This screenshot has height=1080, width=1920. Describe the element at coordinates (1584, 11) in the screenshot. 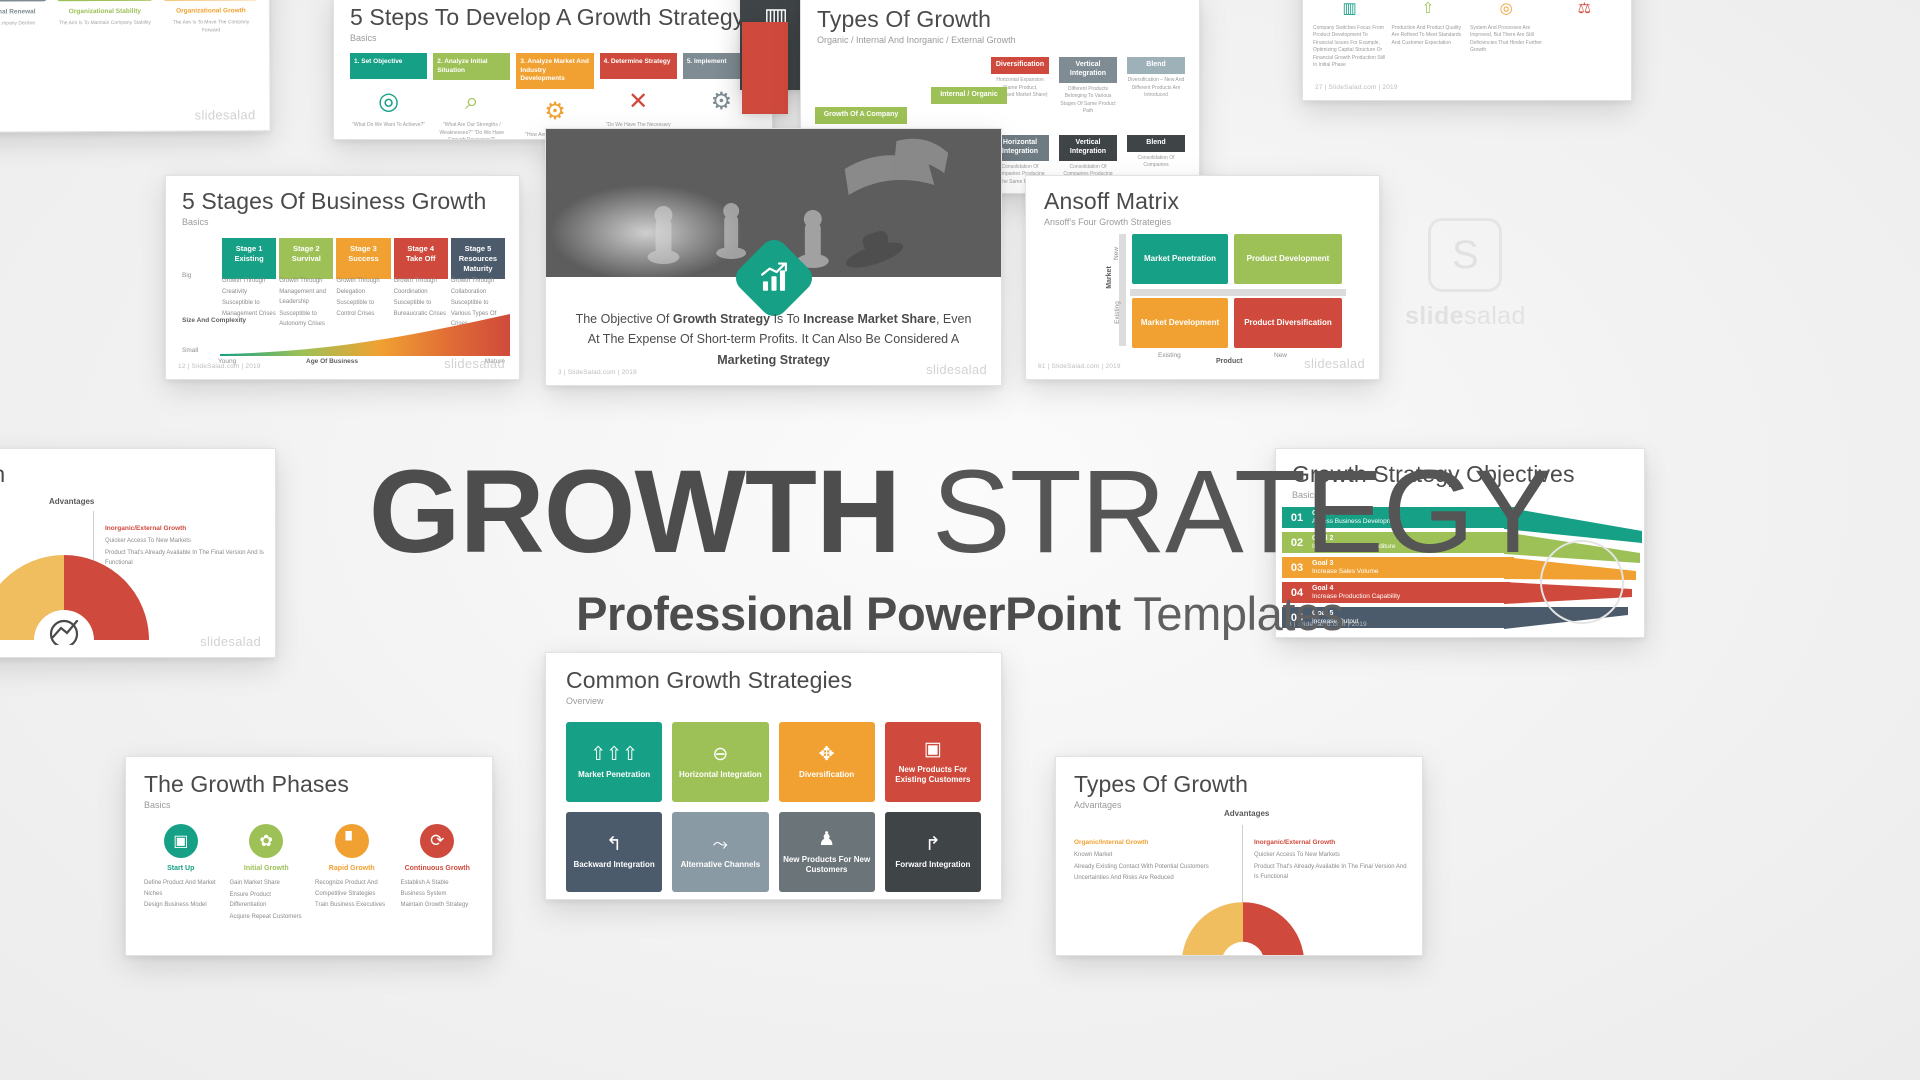

I see `phase-col: Balance ⚖` at that location.